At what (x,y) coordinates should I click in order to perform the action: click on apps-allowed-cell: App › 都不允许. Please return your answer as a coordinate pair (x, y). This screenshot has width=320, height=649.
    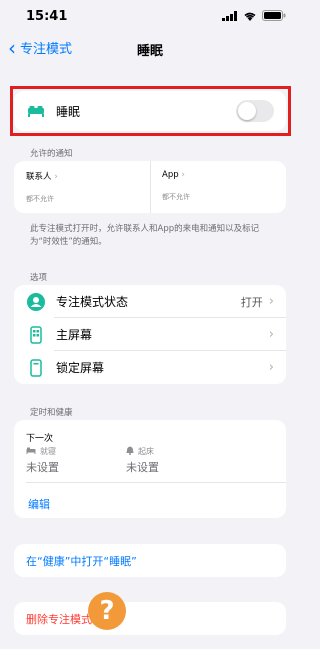
    Looking at the image, I should click on (218, 187).